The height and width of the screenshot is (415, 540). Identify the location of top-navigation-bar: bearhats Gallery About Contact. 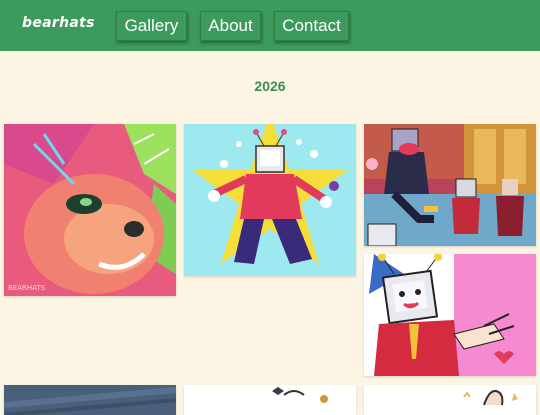
(270, 25).